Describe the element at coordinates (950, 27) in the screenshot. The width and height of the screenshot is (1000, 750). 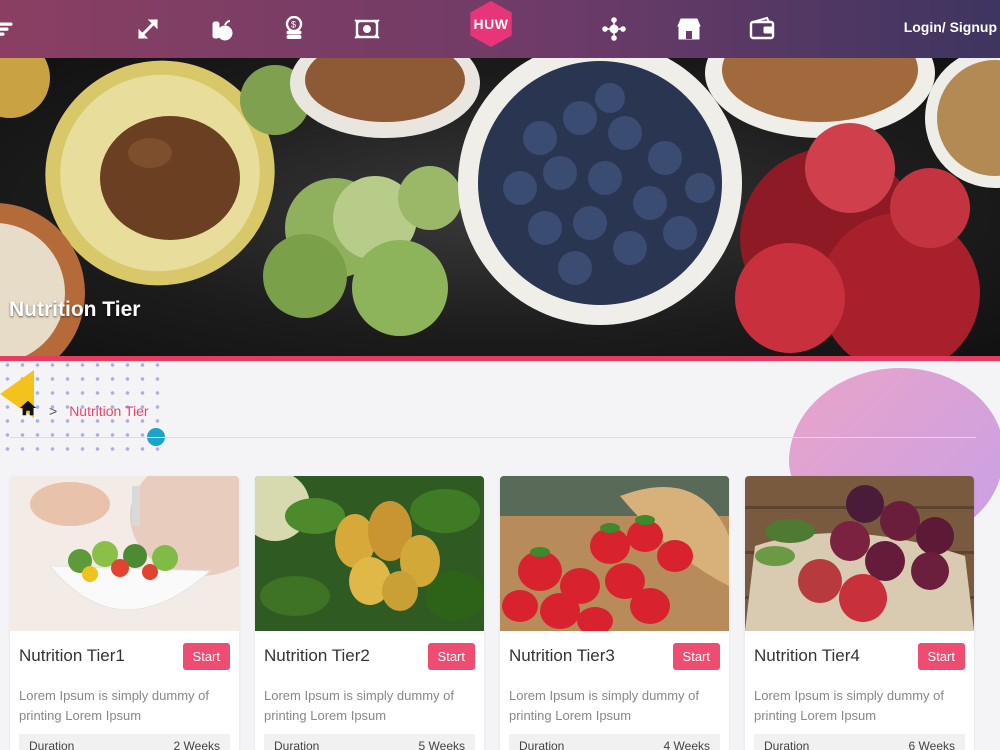
I see `login-signup-link: Login/ Signup` at that location.